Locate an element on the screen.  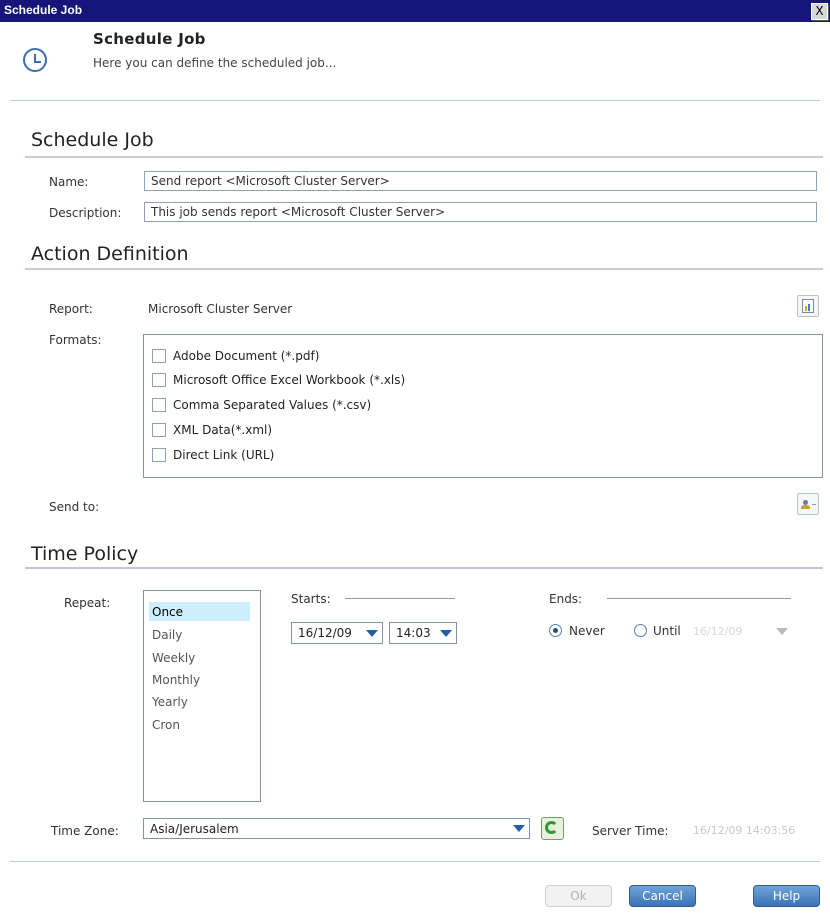
section-action-heading: Action Definition is located at coordinates (110, 254).